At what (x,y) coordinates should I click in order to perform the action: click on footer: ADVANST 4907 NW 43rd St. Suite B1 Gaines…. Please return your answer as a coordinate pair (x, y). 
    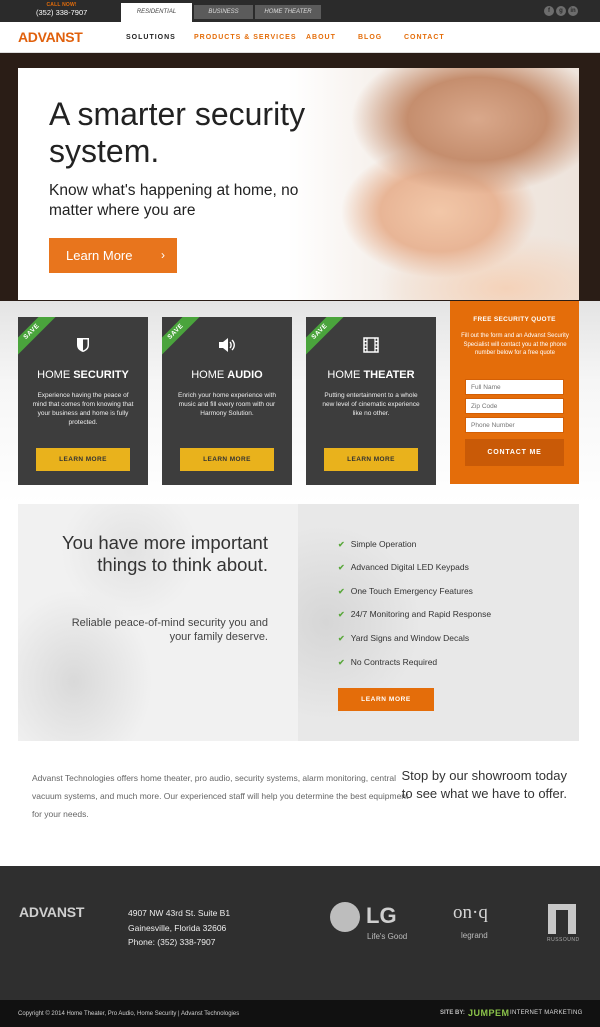
    Looking at the image, I should click on (300, 933).